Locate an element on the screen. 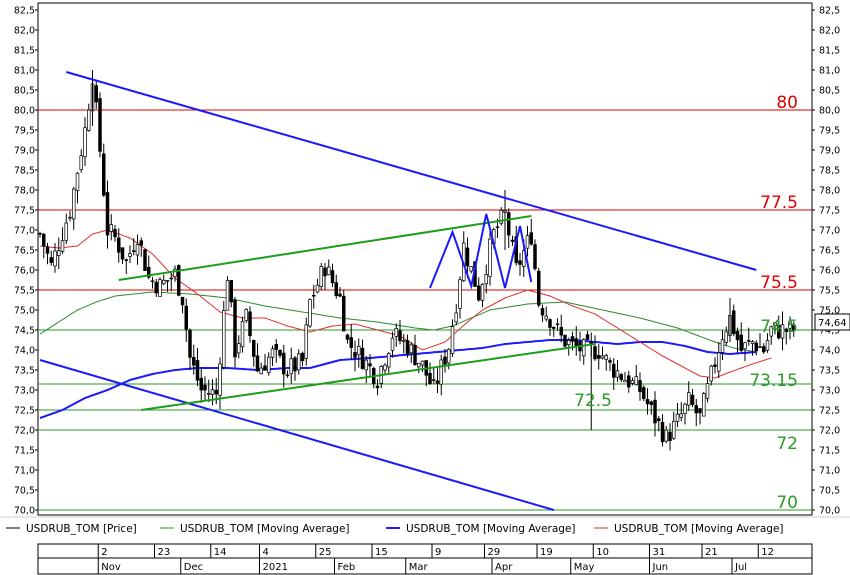  y-tick-label: 70,0 is located at coordinates (829, 511).